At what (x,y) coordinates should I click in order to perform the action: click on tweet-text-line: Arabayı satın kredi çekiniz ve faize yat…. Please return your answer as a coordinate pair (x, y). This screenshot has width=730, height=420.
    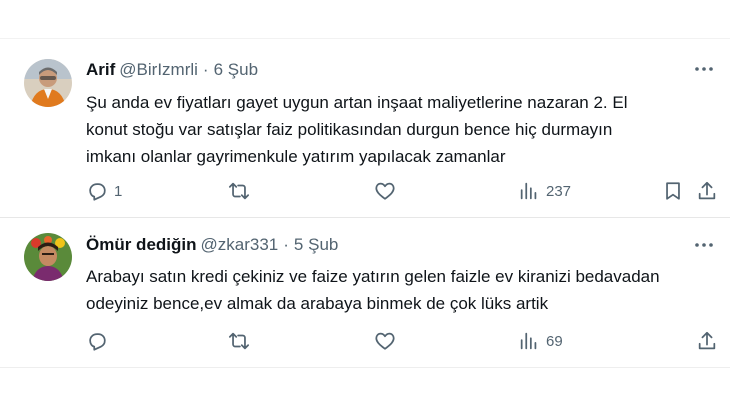
    Looking at the image, I should click on (373, 276).